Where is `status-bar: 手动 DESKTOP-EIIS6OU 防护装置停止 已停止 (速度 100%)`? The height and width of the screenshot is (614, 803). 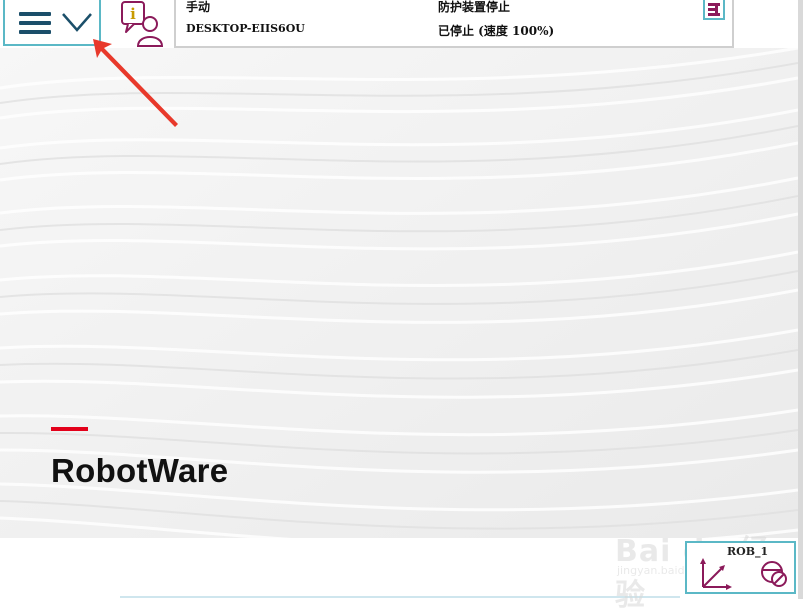
status-bar: 手动 DESKTOP-EIIS6OU 防护装置停止 已停止 (速度 100%) is located at coordinates (454, 24).